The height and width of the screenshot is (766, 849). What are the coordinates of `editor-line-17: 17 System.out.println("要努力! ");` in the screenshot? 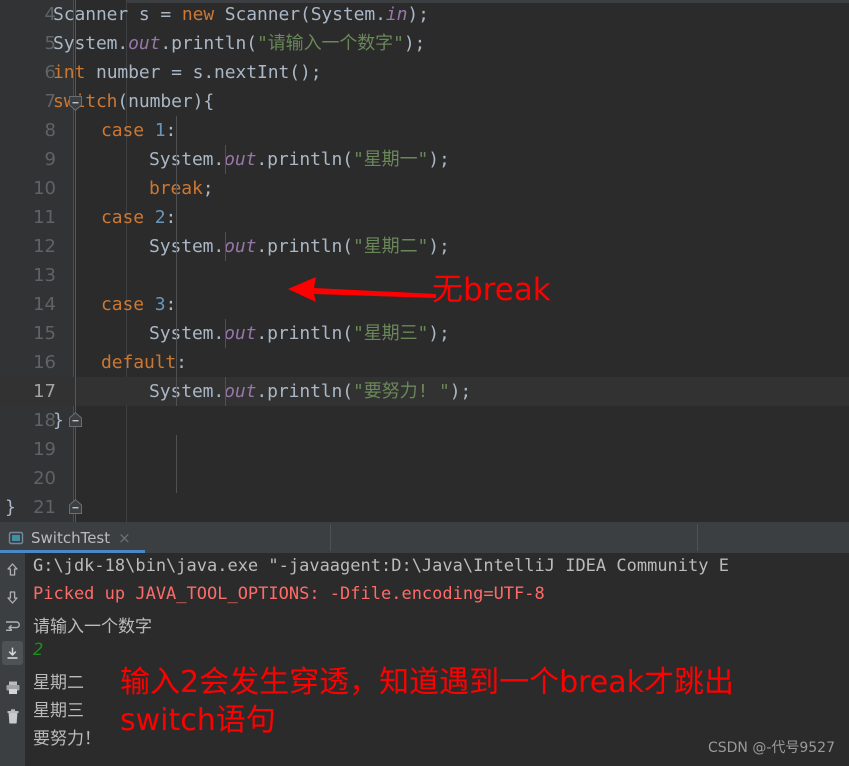 It's located at (424, 391).